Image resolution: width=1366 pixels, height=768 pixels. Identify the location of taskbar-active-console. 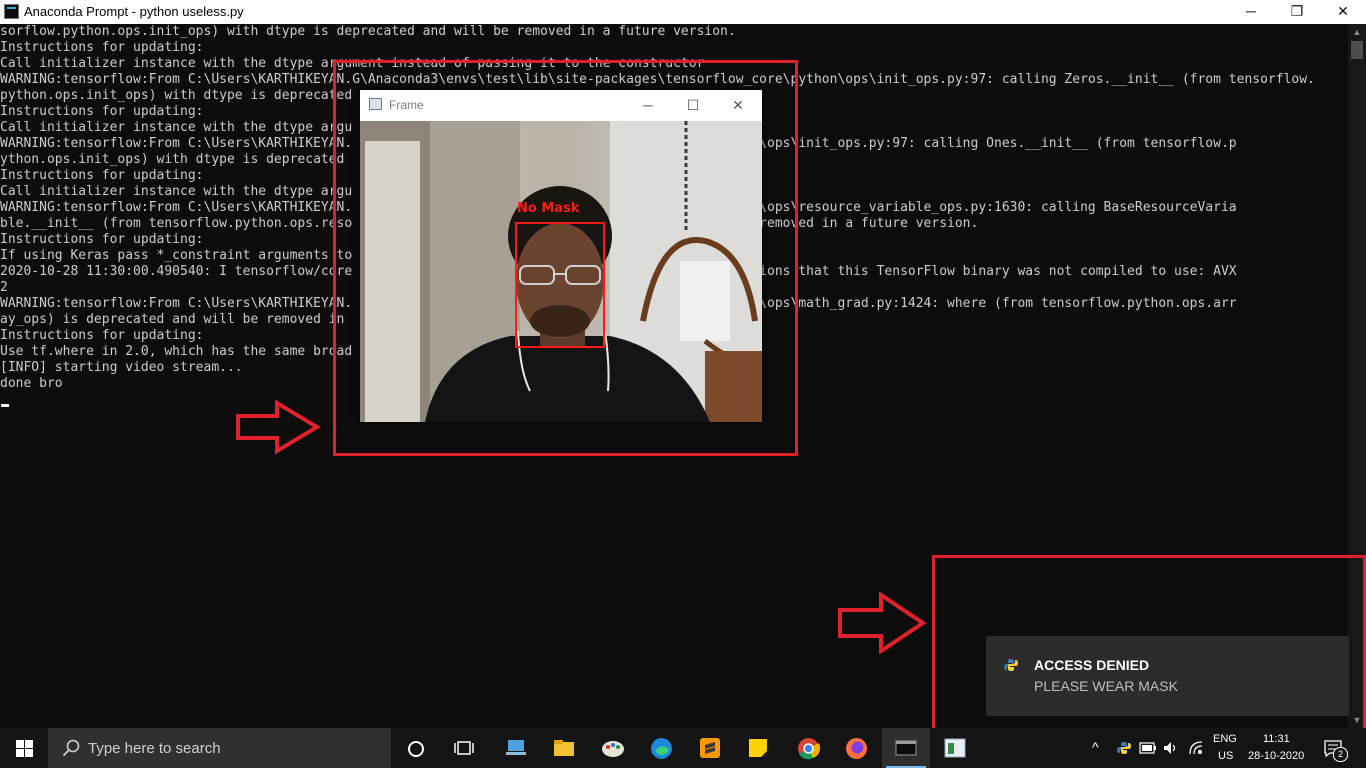
(906, 748).